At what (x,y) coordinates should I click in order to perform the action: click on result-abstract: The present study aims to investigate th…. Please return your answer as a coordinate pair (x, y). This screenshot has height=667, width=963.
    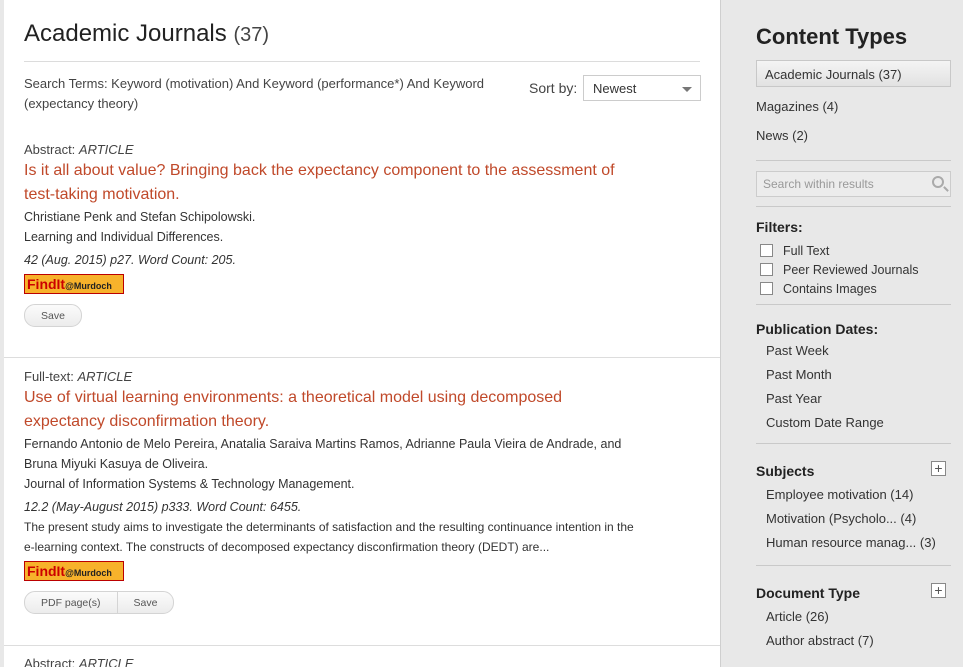
    Looking at the image, I should click on (329, 537).